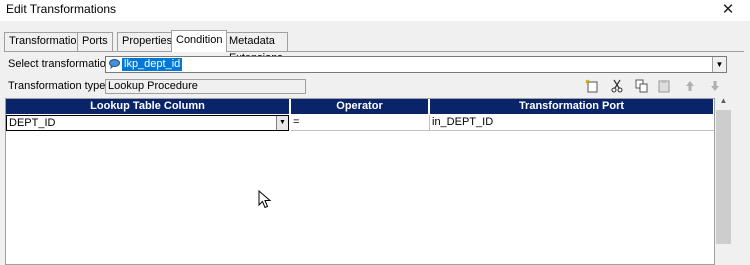 This screenshot has width=750, height=265. I want to click on vertical-scrollbar: ▲, so click(723, 168).